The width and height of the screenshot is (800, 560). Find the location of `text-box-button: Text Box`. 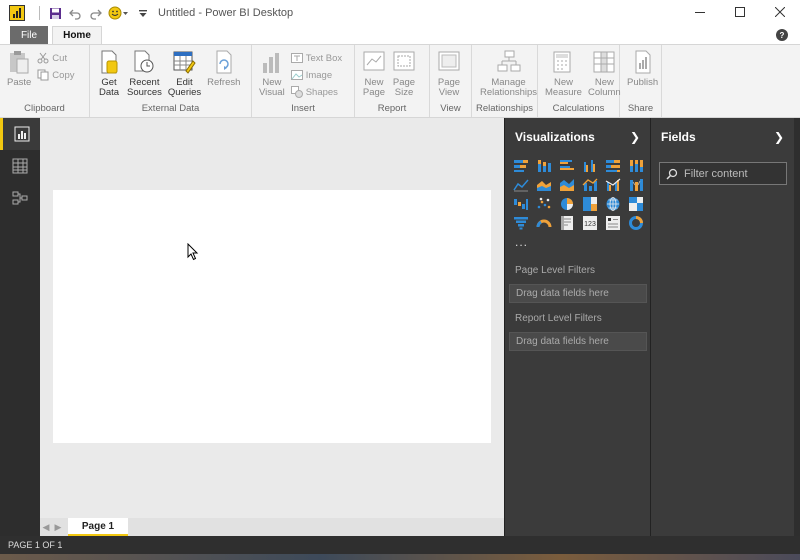

text-box-button: Text Box is located at coordinates (316, 58).